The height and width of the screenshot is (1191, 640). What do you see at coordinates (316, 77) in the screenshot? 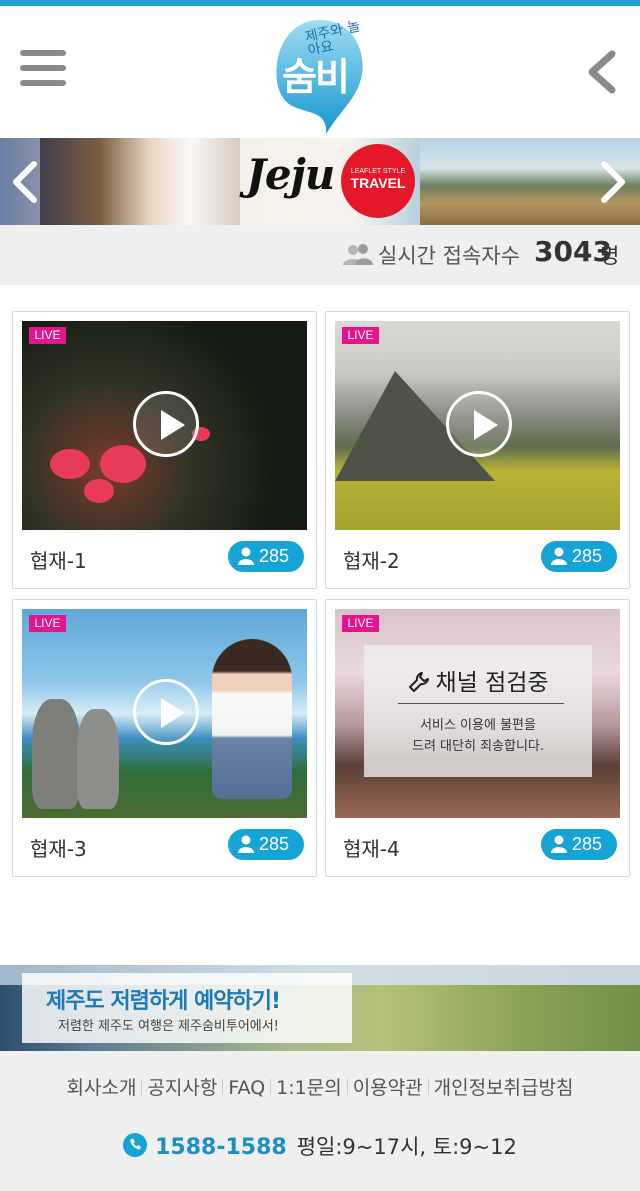
I see `logo-text: 숨비` at bounding box center [316, 77].